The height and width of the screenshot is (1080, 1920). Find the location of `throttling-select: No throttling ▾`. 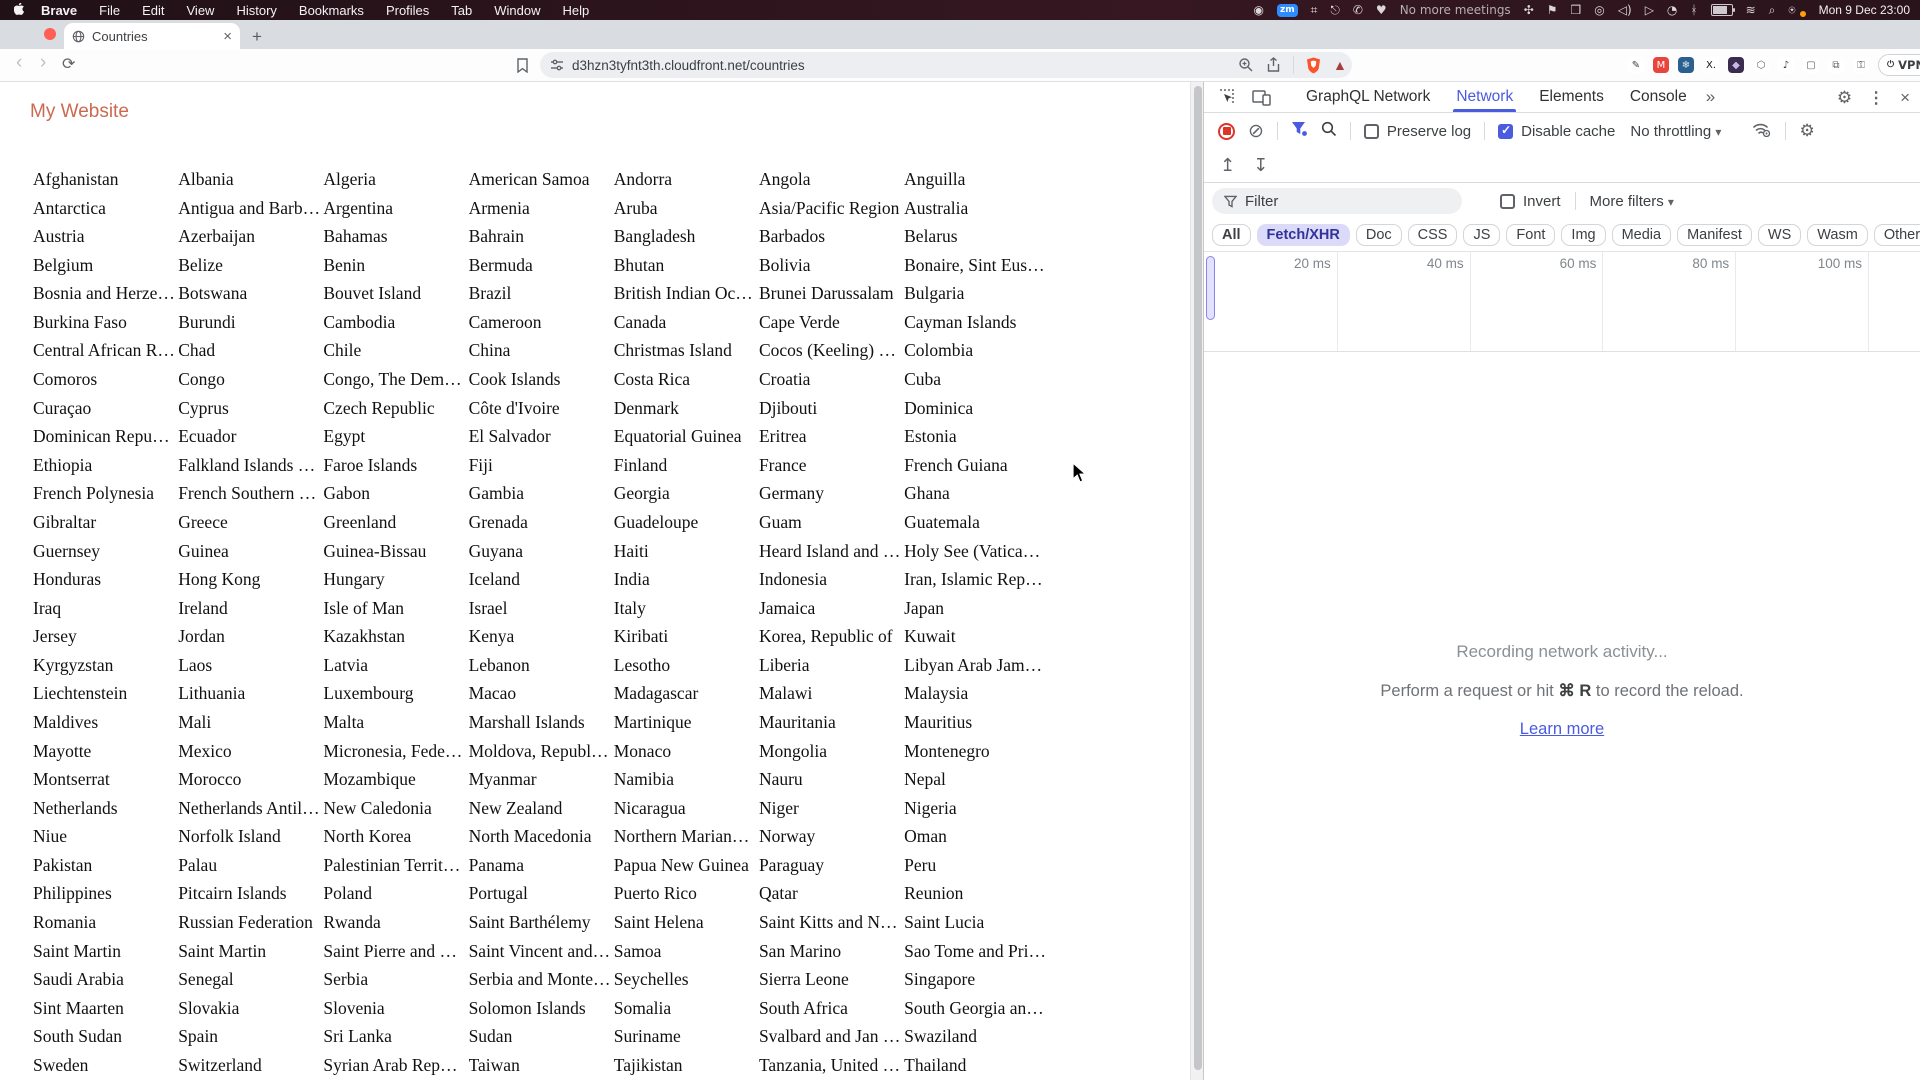

throttling-select: No throttling ▾ is located at coordinates (1675, 131).